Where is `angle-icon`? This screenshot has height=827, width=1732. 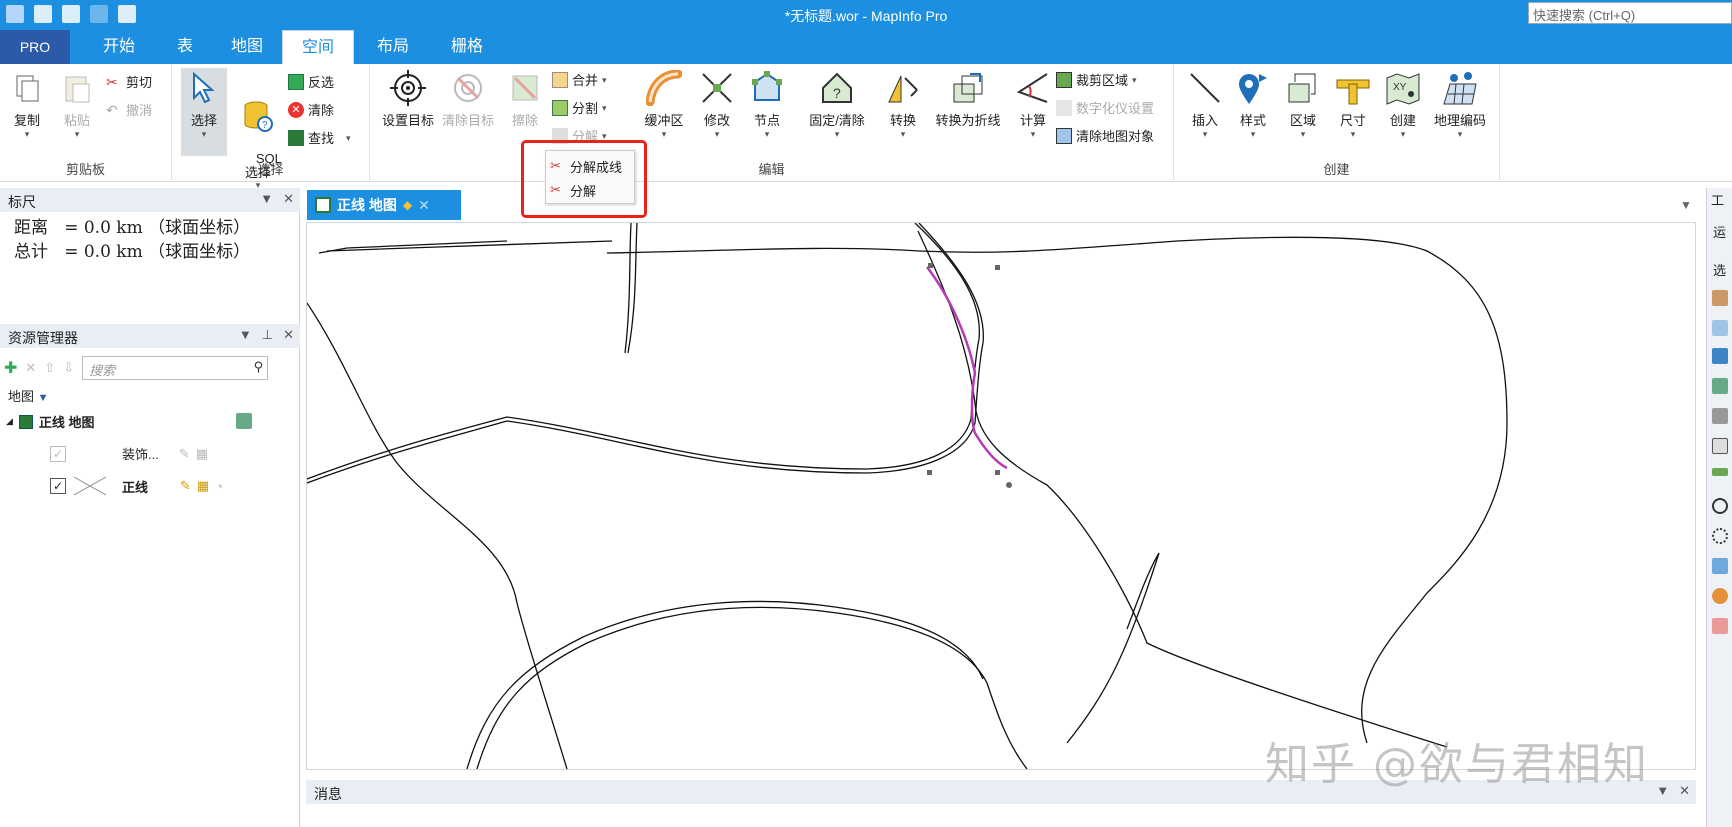
angle-icon is located at coordinates (1032, 88).